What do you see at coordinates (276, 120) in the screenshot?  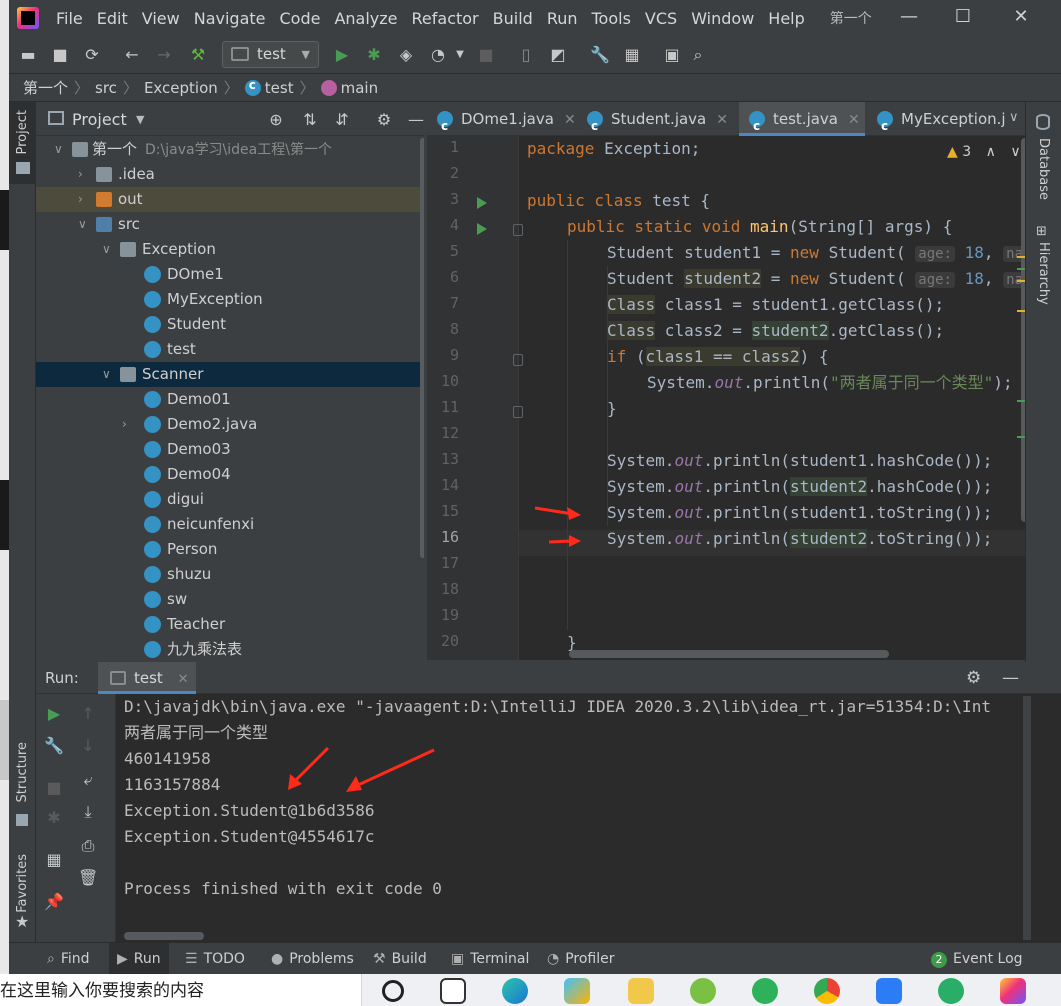 I see `locate-icon: ⊕` at bounding box center [276, 120].